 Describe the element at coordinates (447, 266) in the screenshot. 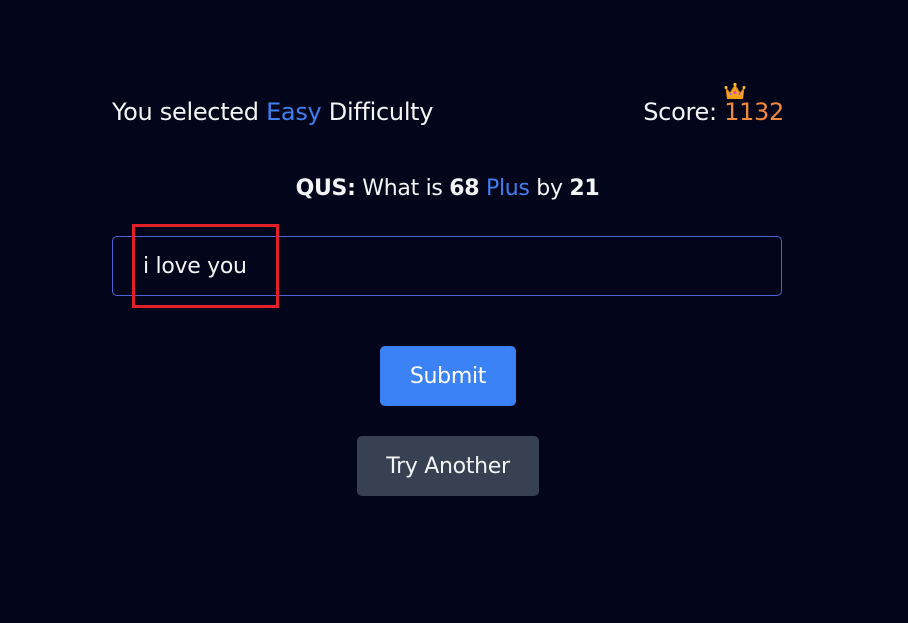

I see `answer-input` at that location.